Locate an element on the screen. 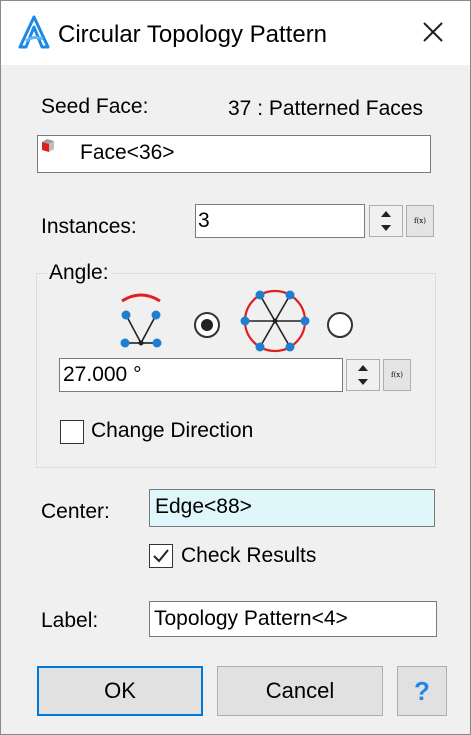 This screenshot has width=471, height=735. change-direction-label: Change Direction is located at coordinates (172, 430).